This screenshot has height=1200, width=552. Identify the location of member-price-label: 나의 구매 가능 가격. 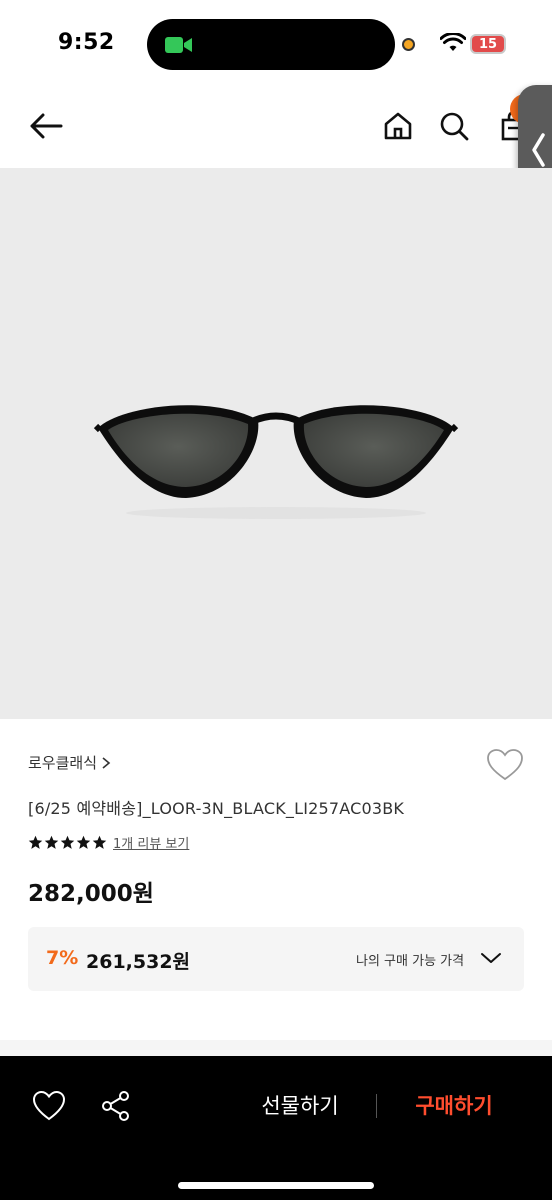
(410, 961).